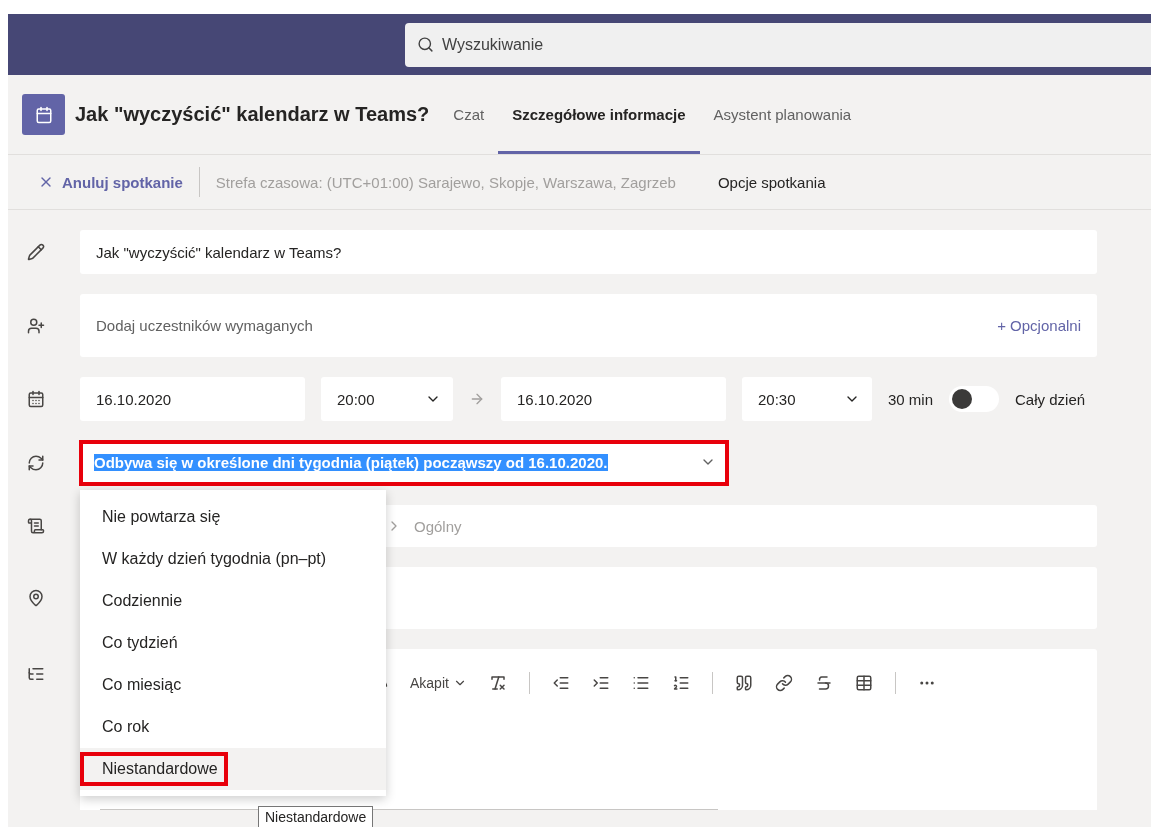 This screenshot has height=827, width=1151. What do you see at coordinates (600, 683) in the screenshot?
I see `indent-icon` at bounding box center [600, 683].